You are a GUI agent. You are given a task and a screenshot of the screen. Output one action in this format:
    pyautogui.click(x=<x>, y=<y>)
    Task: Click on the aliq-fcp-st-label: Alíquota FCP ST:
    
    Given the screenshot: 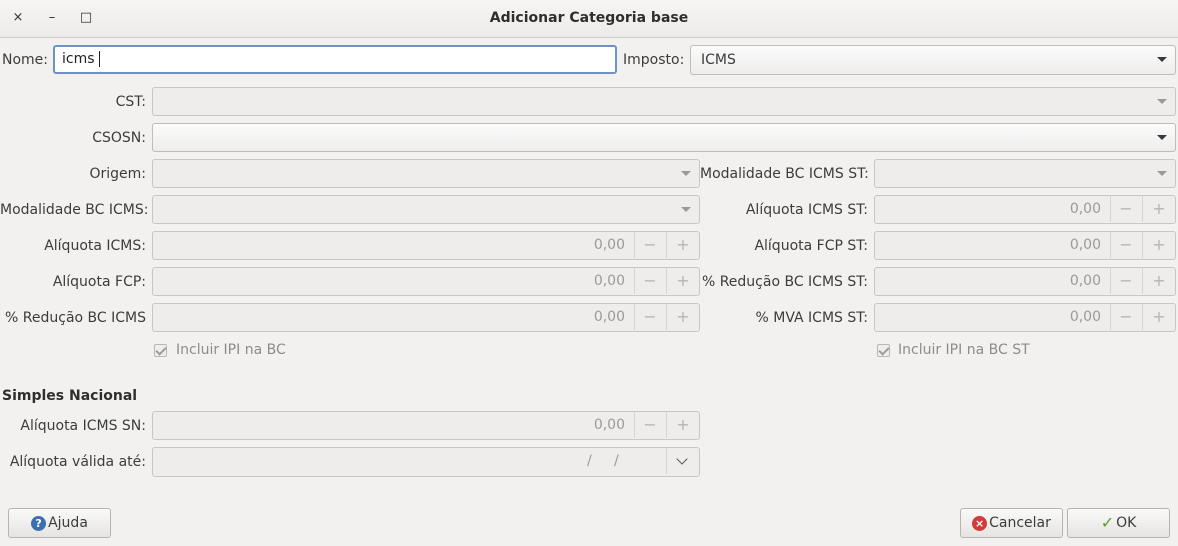 What is the action you would take?
    pyautogui.click(x=811, y=246)
    